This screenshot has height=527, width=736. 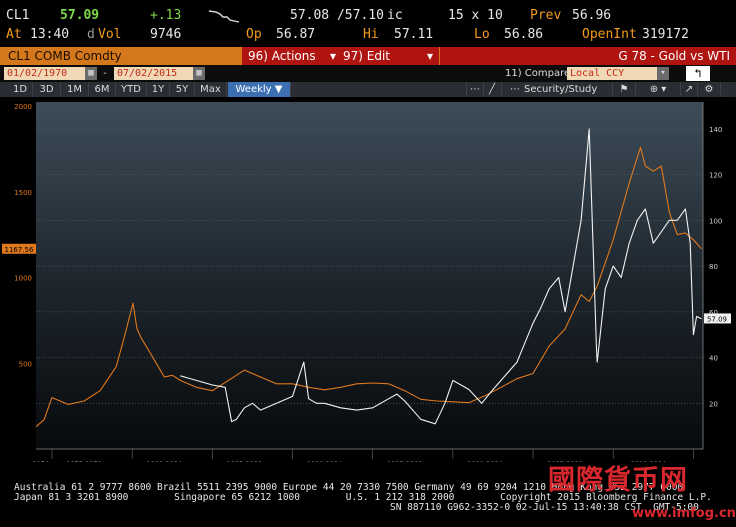 What do you see at coordinates (689, 89) in the screenshot?
I see `draw-tool-icon: ↗` at bounding box center [689, 89].